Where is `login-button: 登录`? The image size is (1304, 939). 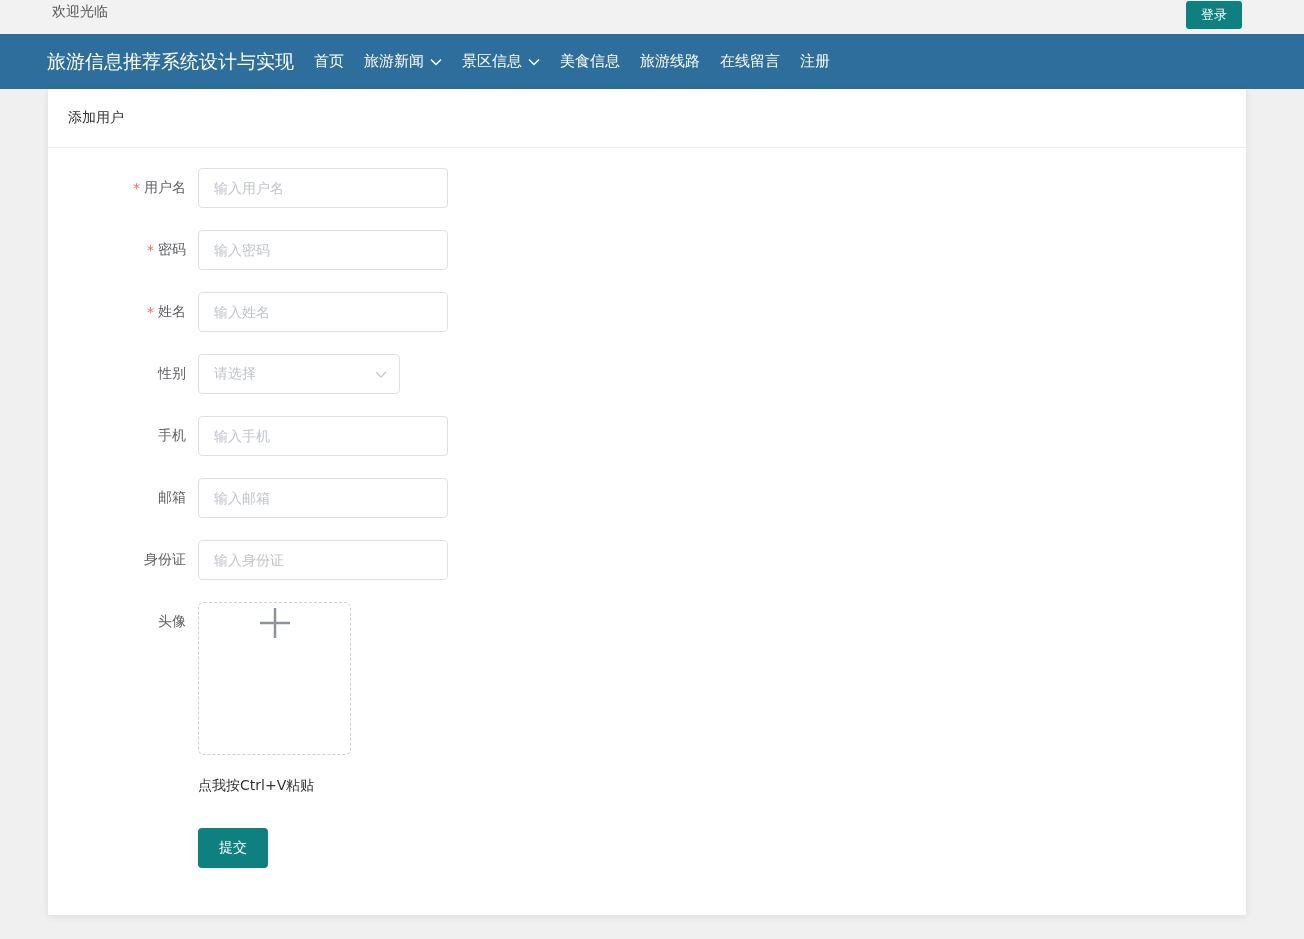 login-button: 登录 is located at coordinates (1214, 15).